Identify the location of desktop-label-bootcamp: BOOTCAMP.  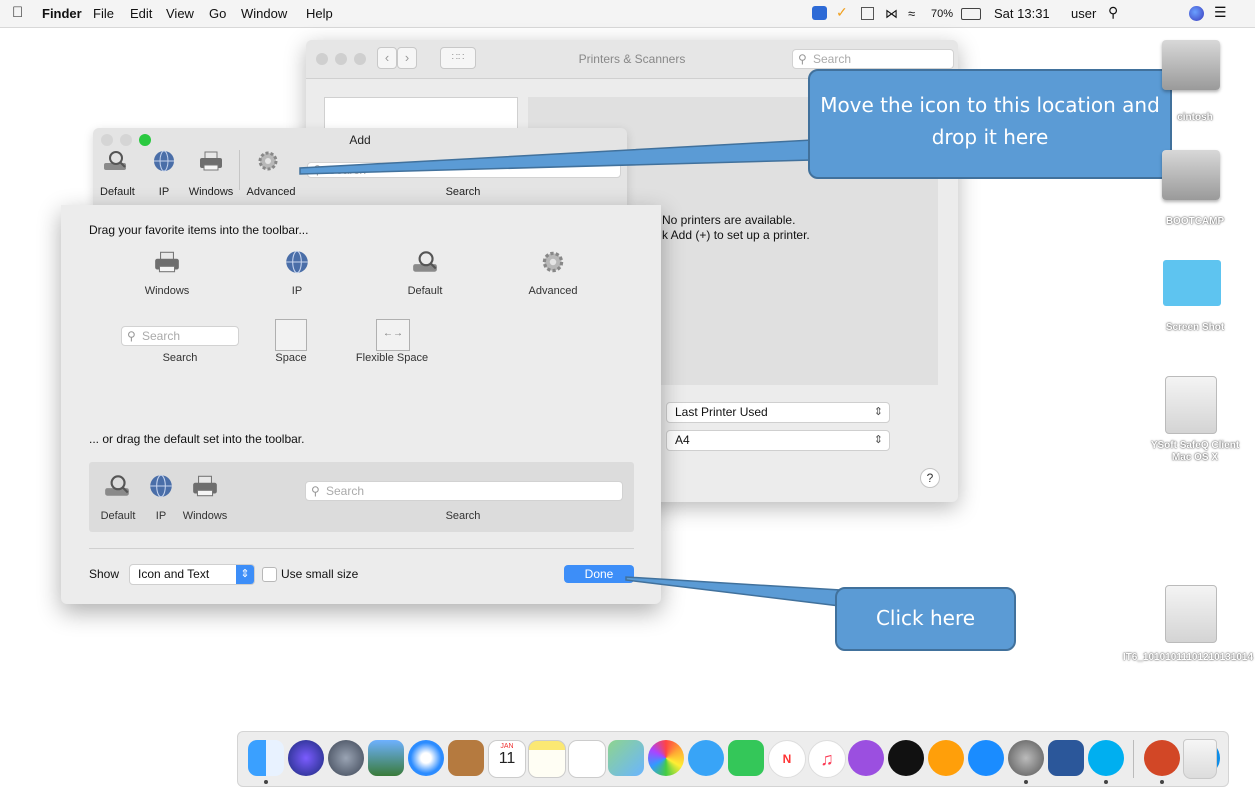
(1195, 221).